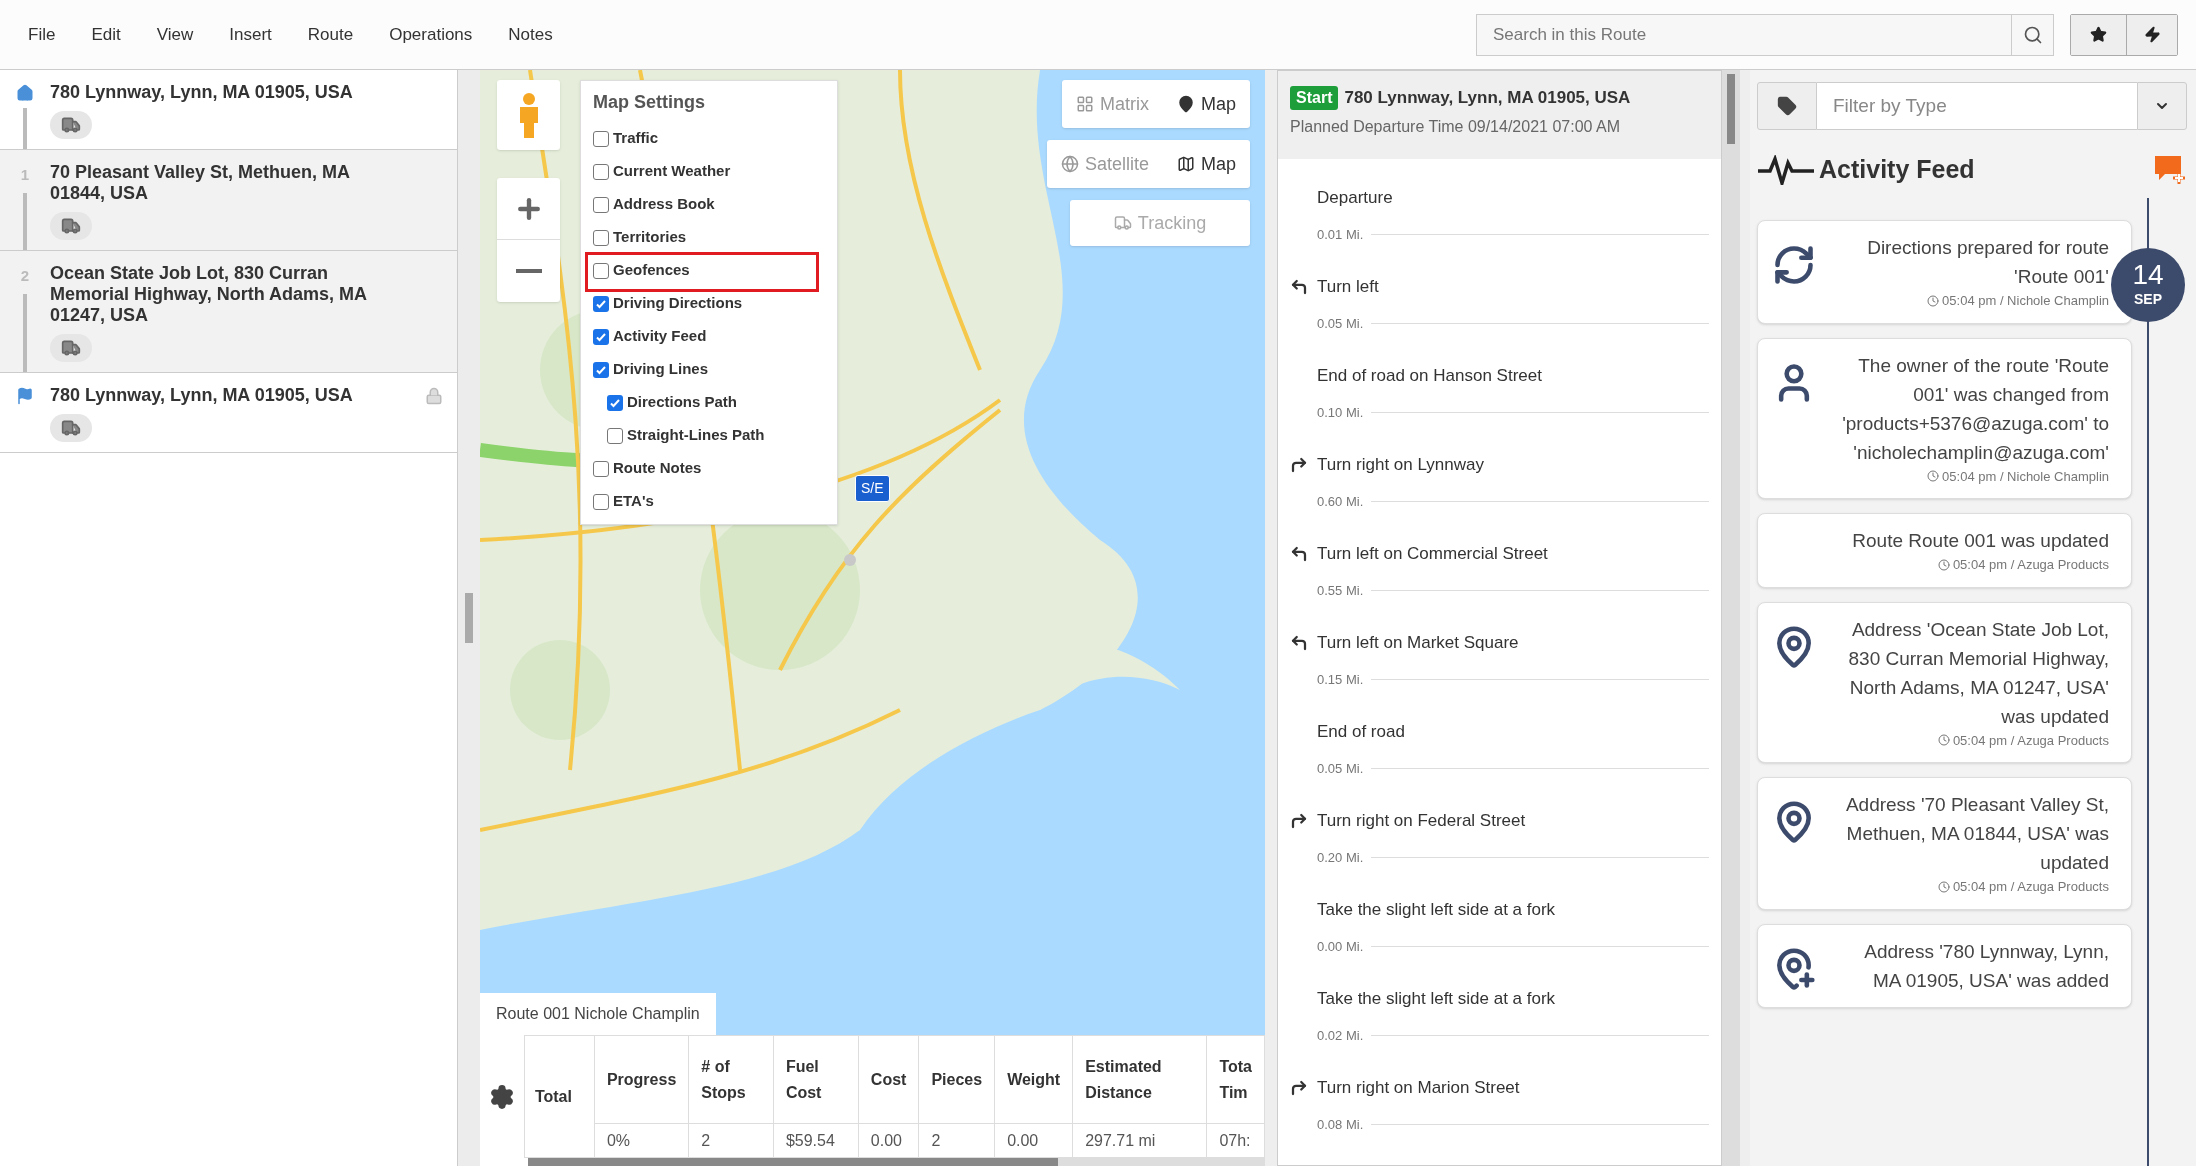 This screenshot has height=1166, width=2196. I want to click on resize-handle, so click(469, 618).